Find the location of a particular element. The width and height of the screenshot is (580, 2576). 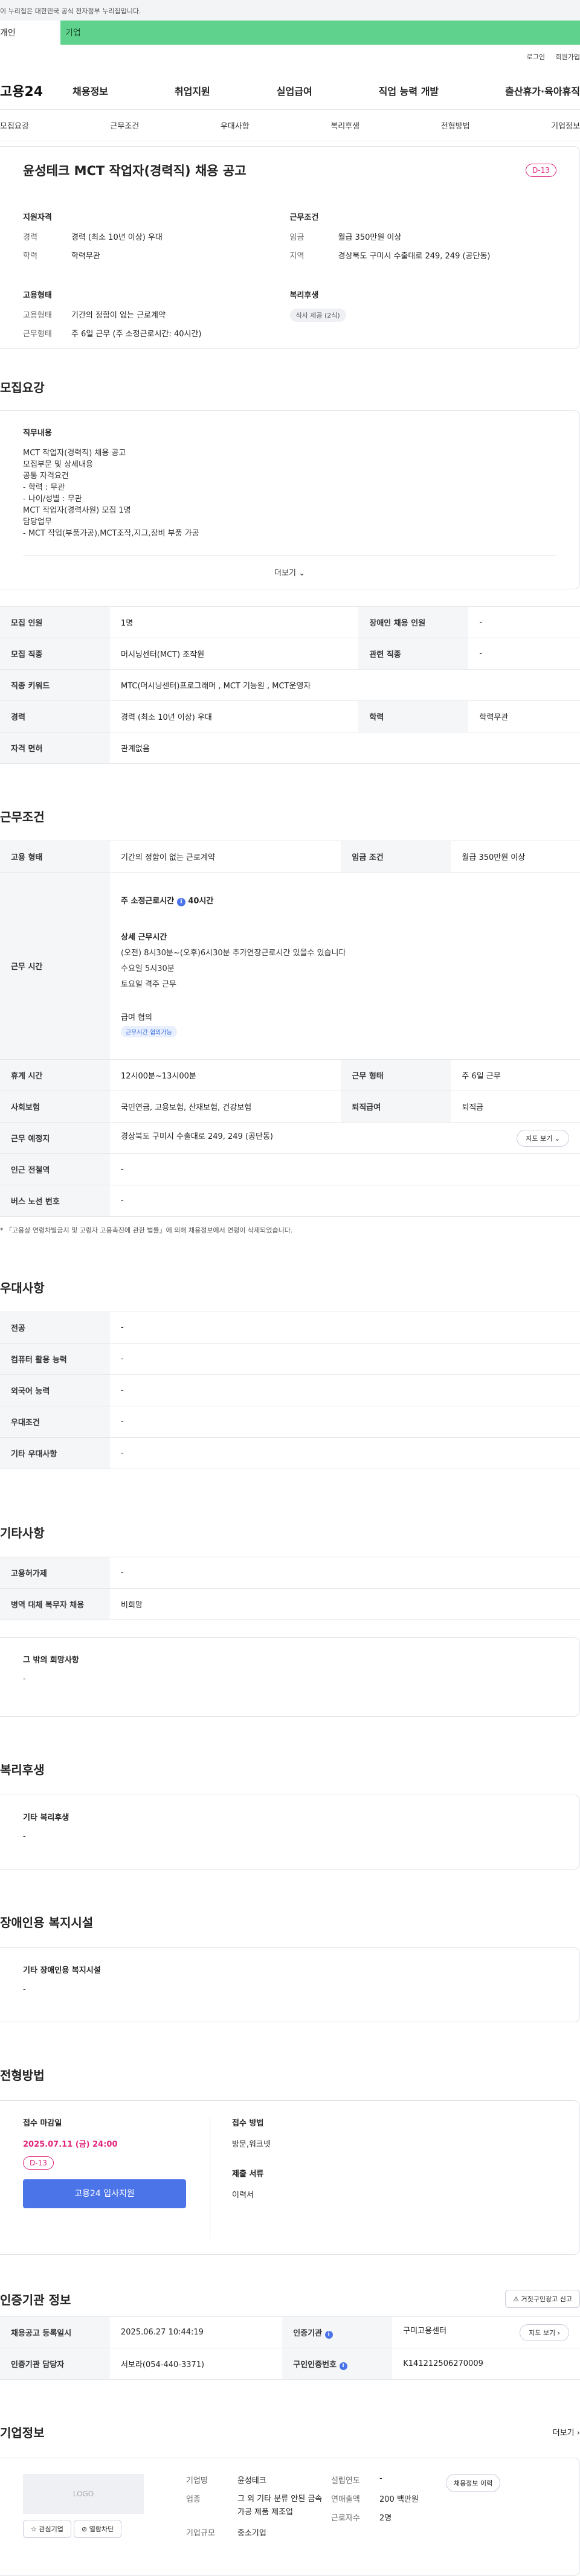

join-link: 회원가입 is located at coordinates (568, 57).